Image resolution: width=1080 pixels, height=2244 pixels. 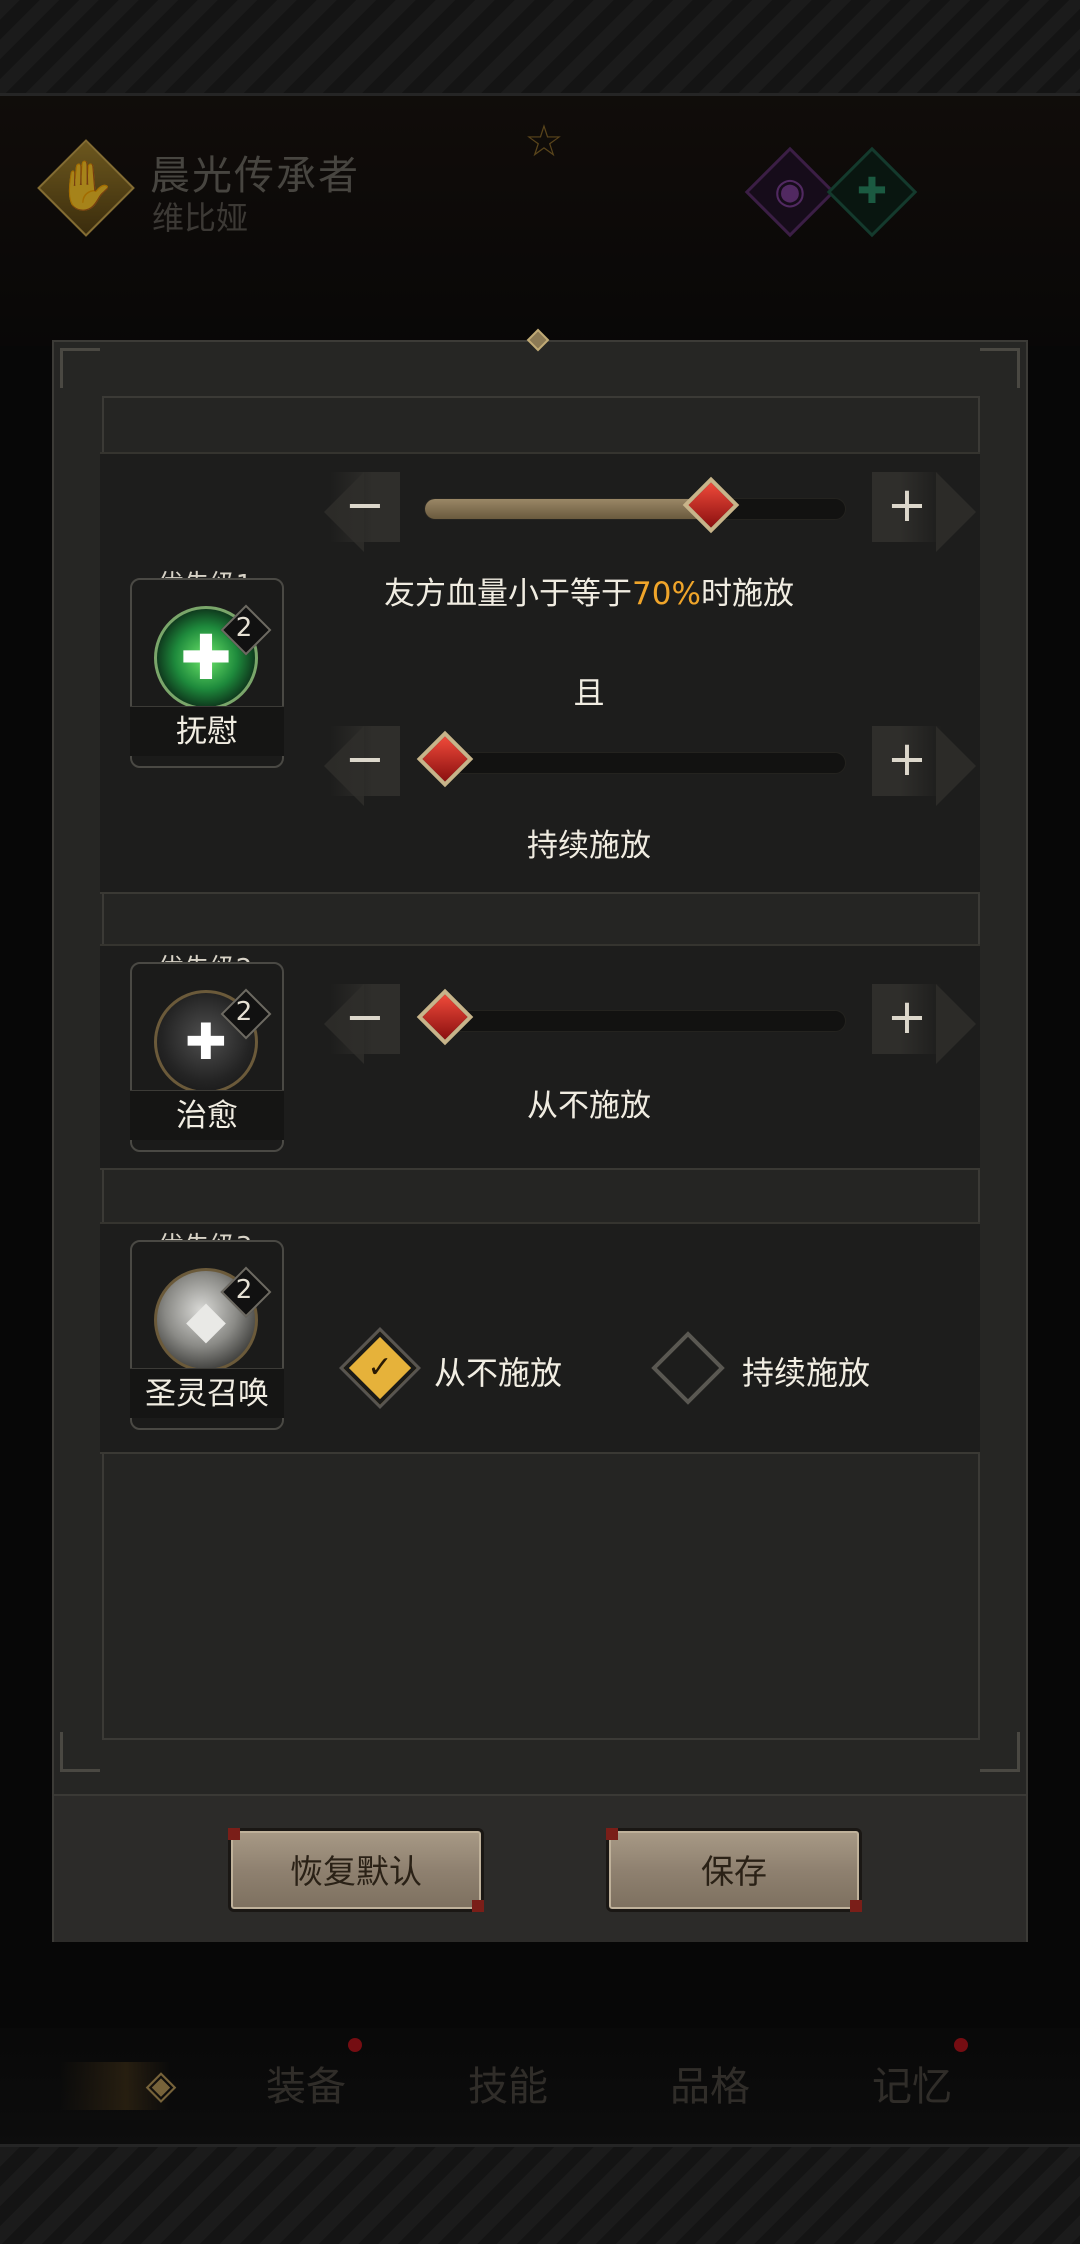 I want to click on skill-name: 圣灵召唤, so click(x=207, y=1393).